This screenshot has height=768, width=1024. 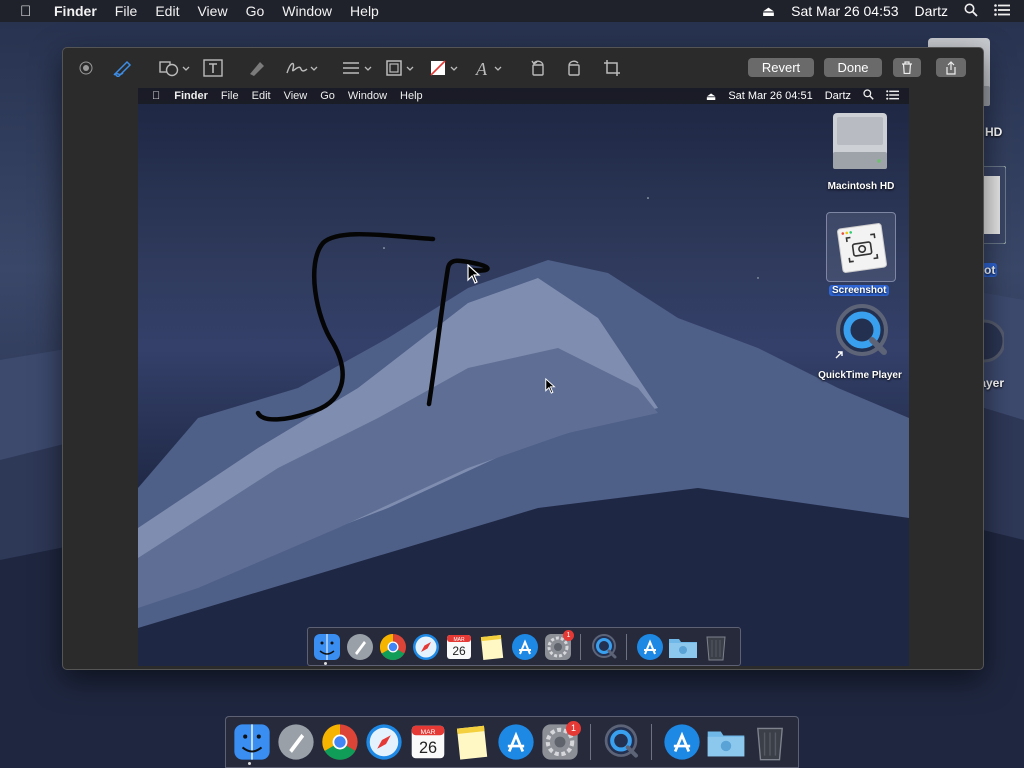 I want to click on menubar-status: ⏏ Sat Mar 26 04:53 Dartz, so click(x=878, y=11).